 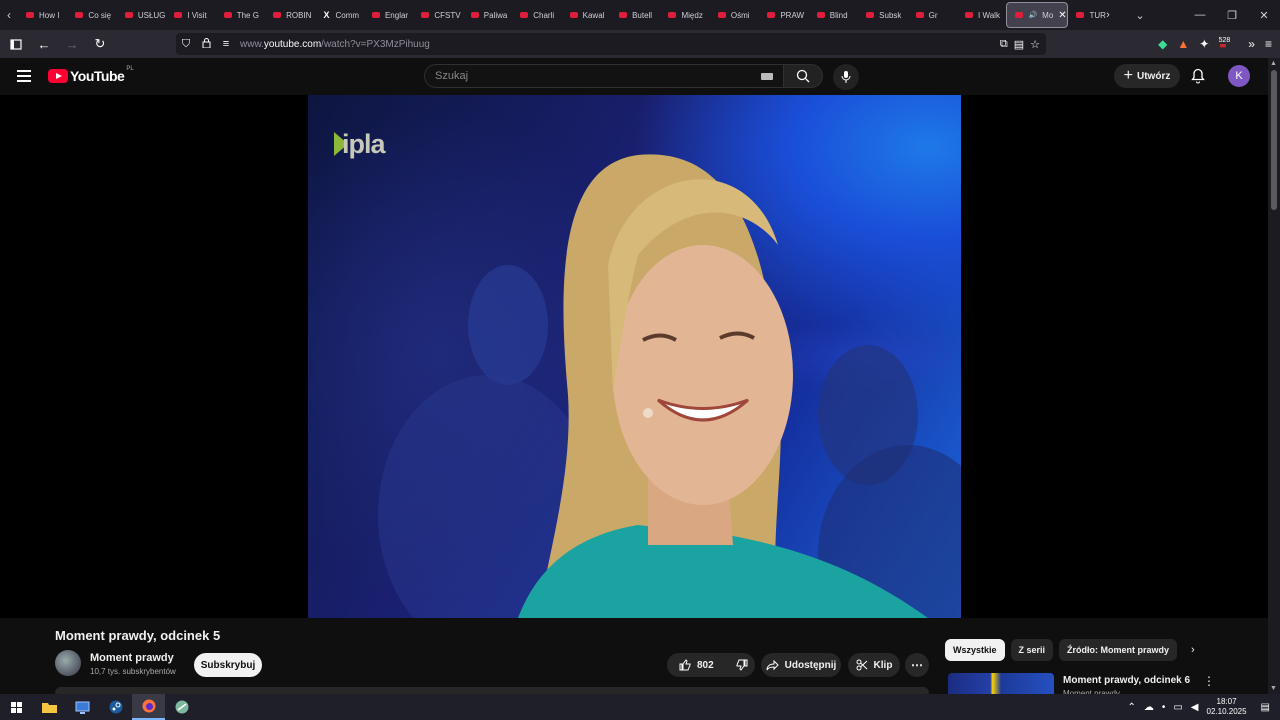 What do you see at coordinates (1273, 63) in the screenshot?
I see `scroll-up-icon: ▲` at bounding box center [1273, 63].